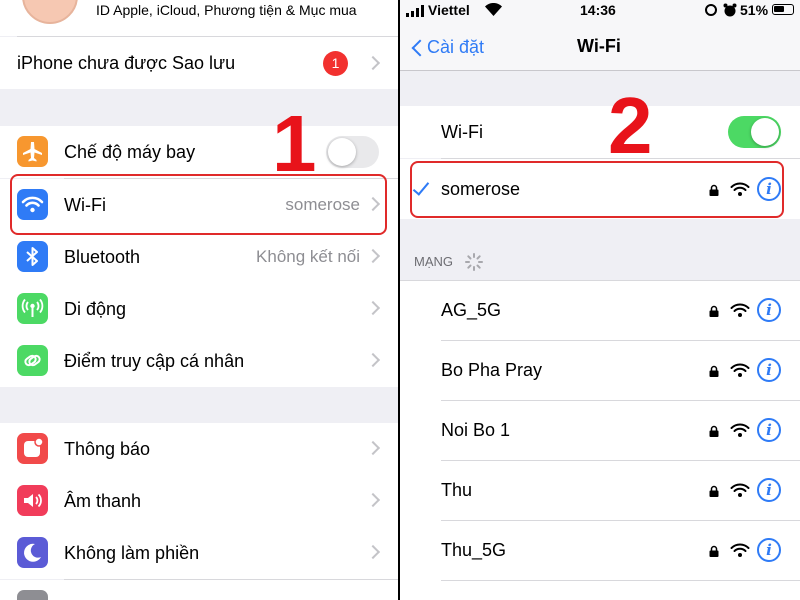 The width and height of the screenshot is (800, 600). I want to click on battery-percent: 51%, so click(754, 10).